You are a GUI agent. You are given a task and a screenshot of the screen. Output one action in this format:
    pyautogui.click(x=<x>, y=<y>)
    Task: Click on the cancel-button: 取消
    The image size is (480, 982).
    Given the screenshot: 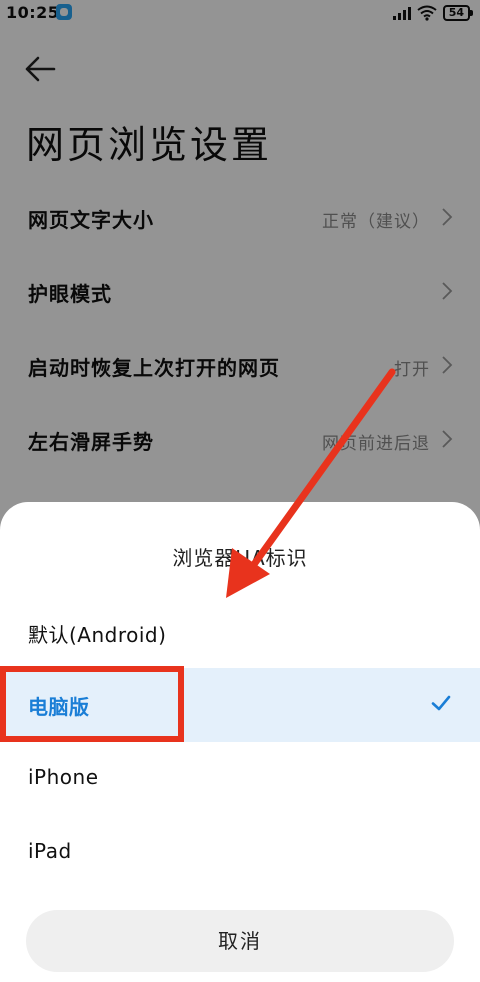 What is the action you would take?
    pyautogui.click(x=240, y=941)
    